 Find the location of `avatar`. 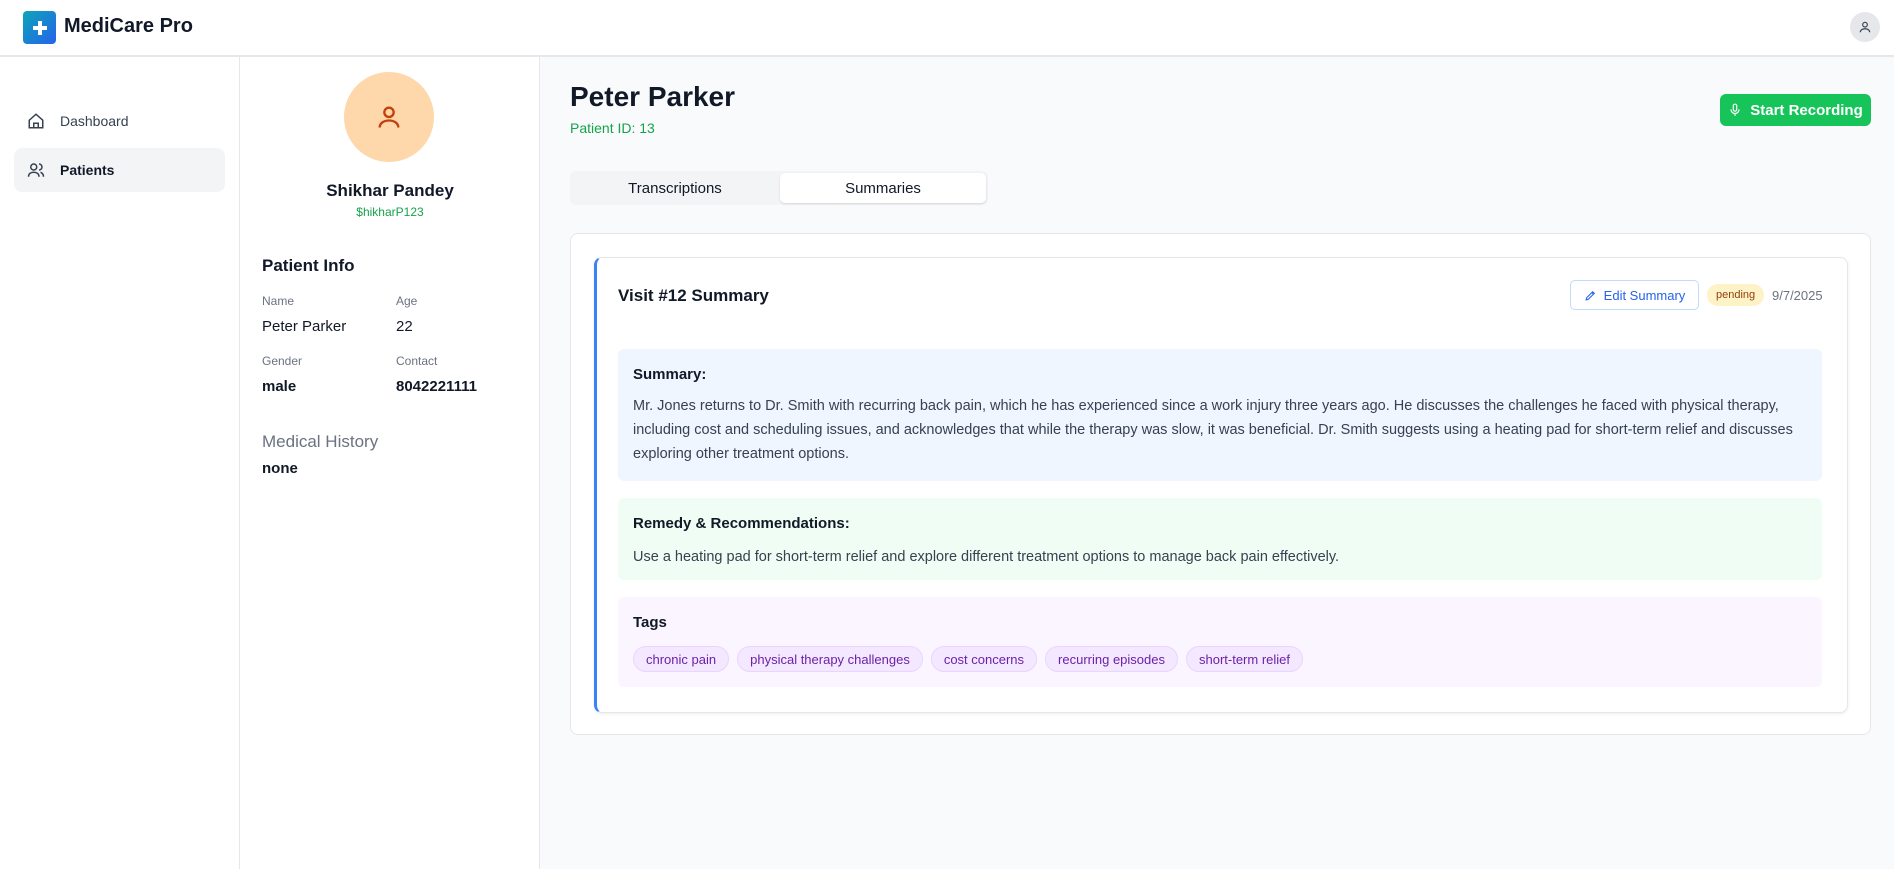

avatar is located at coordinates (389, 117).